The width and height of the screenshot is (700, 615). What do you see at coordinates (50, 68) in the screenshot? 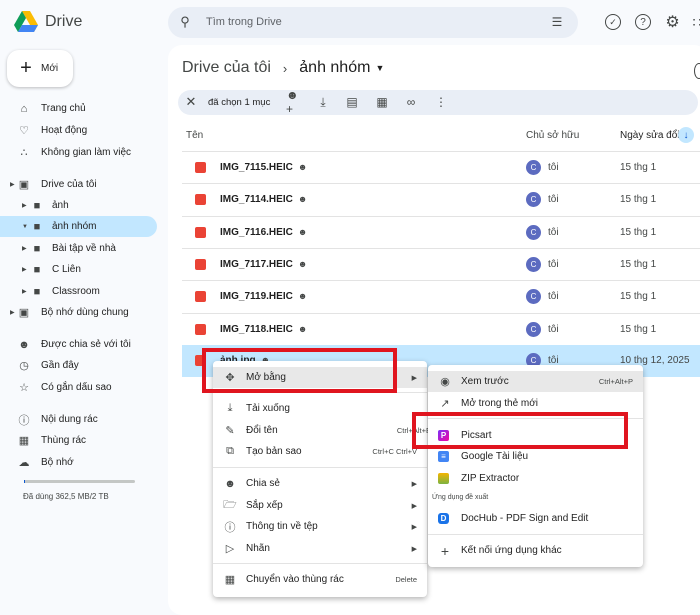
I see `new-button-label: Mới` at bounding box center [50, 68].